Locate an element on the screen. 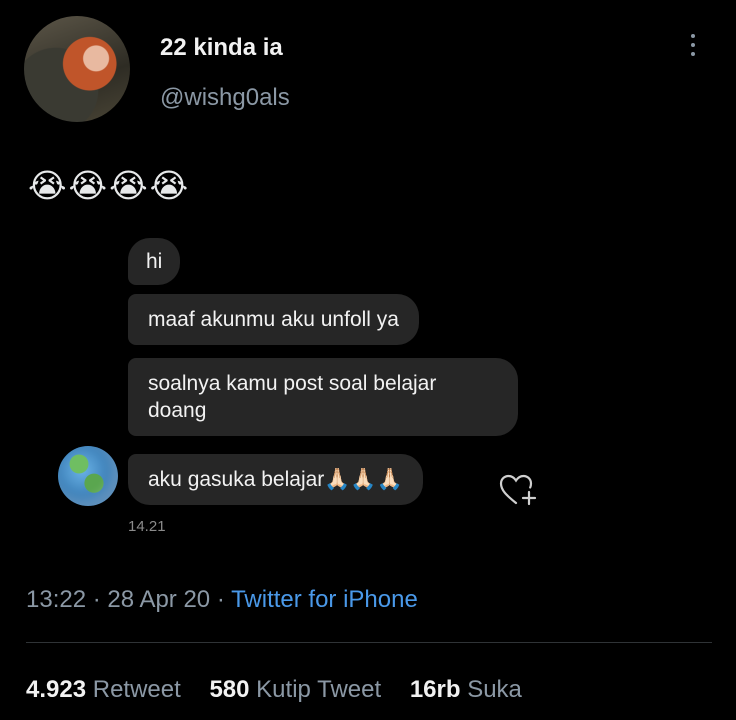 The height and width of the screenshot is (720, 736). chat-bubble: soalnya kamu post soal belajar doang is located at coordinates (323, 397).